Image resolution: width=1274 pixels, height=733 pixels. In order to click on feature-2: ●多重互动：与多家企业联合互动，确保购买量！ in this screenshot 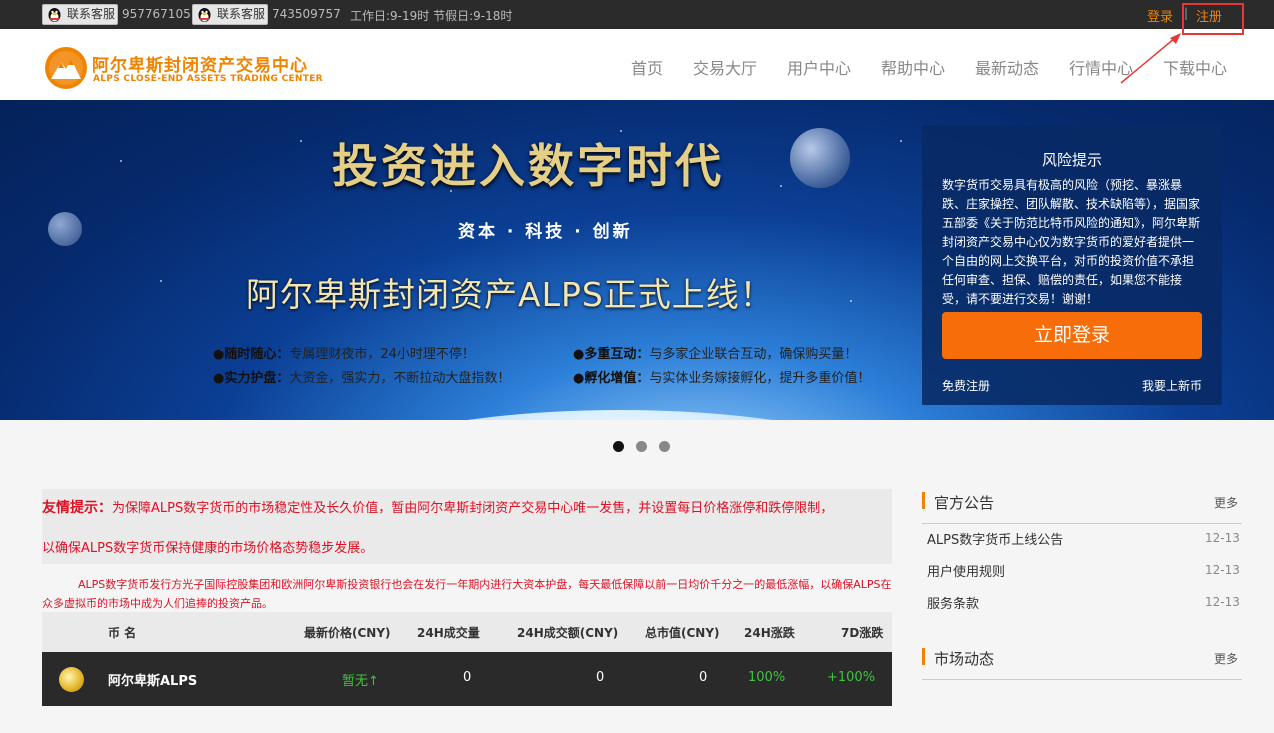, I will do `click(715, 354)`.